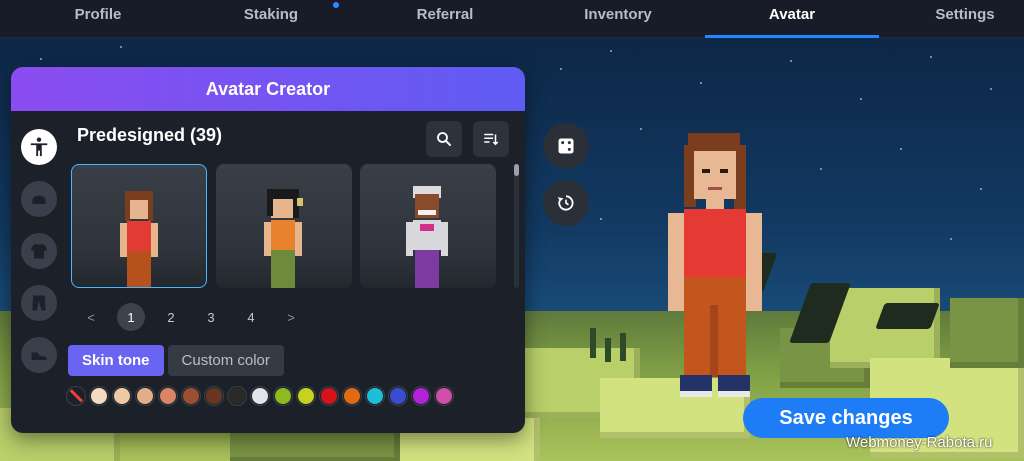  I want to click on shoe-icon, so click(39, 356).